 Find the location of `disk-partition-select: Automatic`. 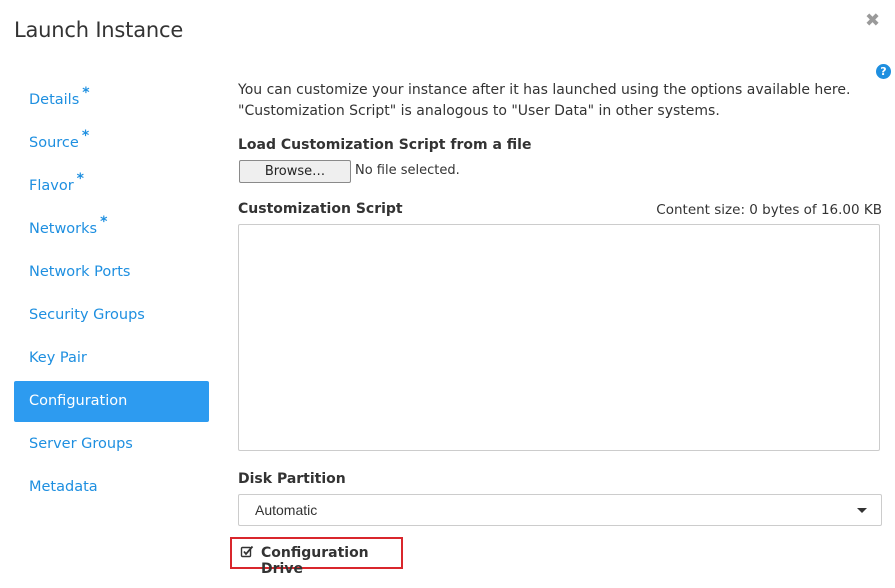

disk-partition-select: Automatic is located at coordinates (560, 510).